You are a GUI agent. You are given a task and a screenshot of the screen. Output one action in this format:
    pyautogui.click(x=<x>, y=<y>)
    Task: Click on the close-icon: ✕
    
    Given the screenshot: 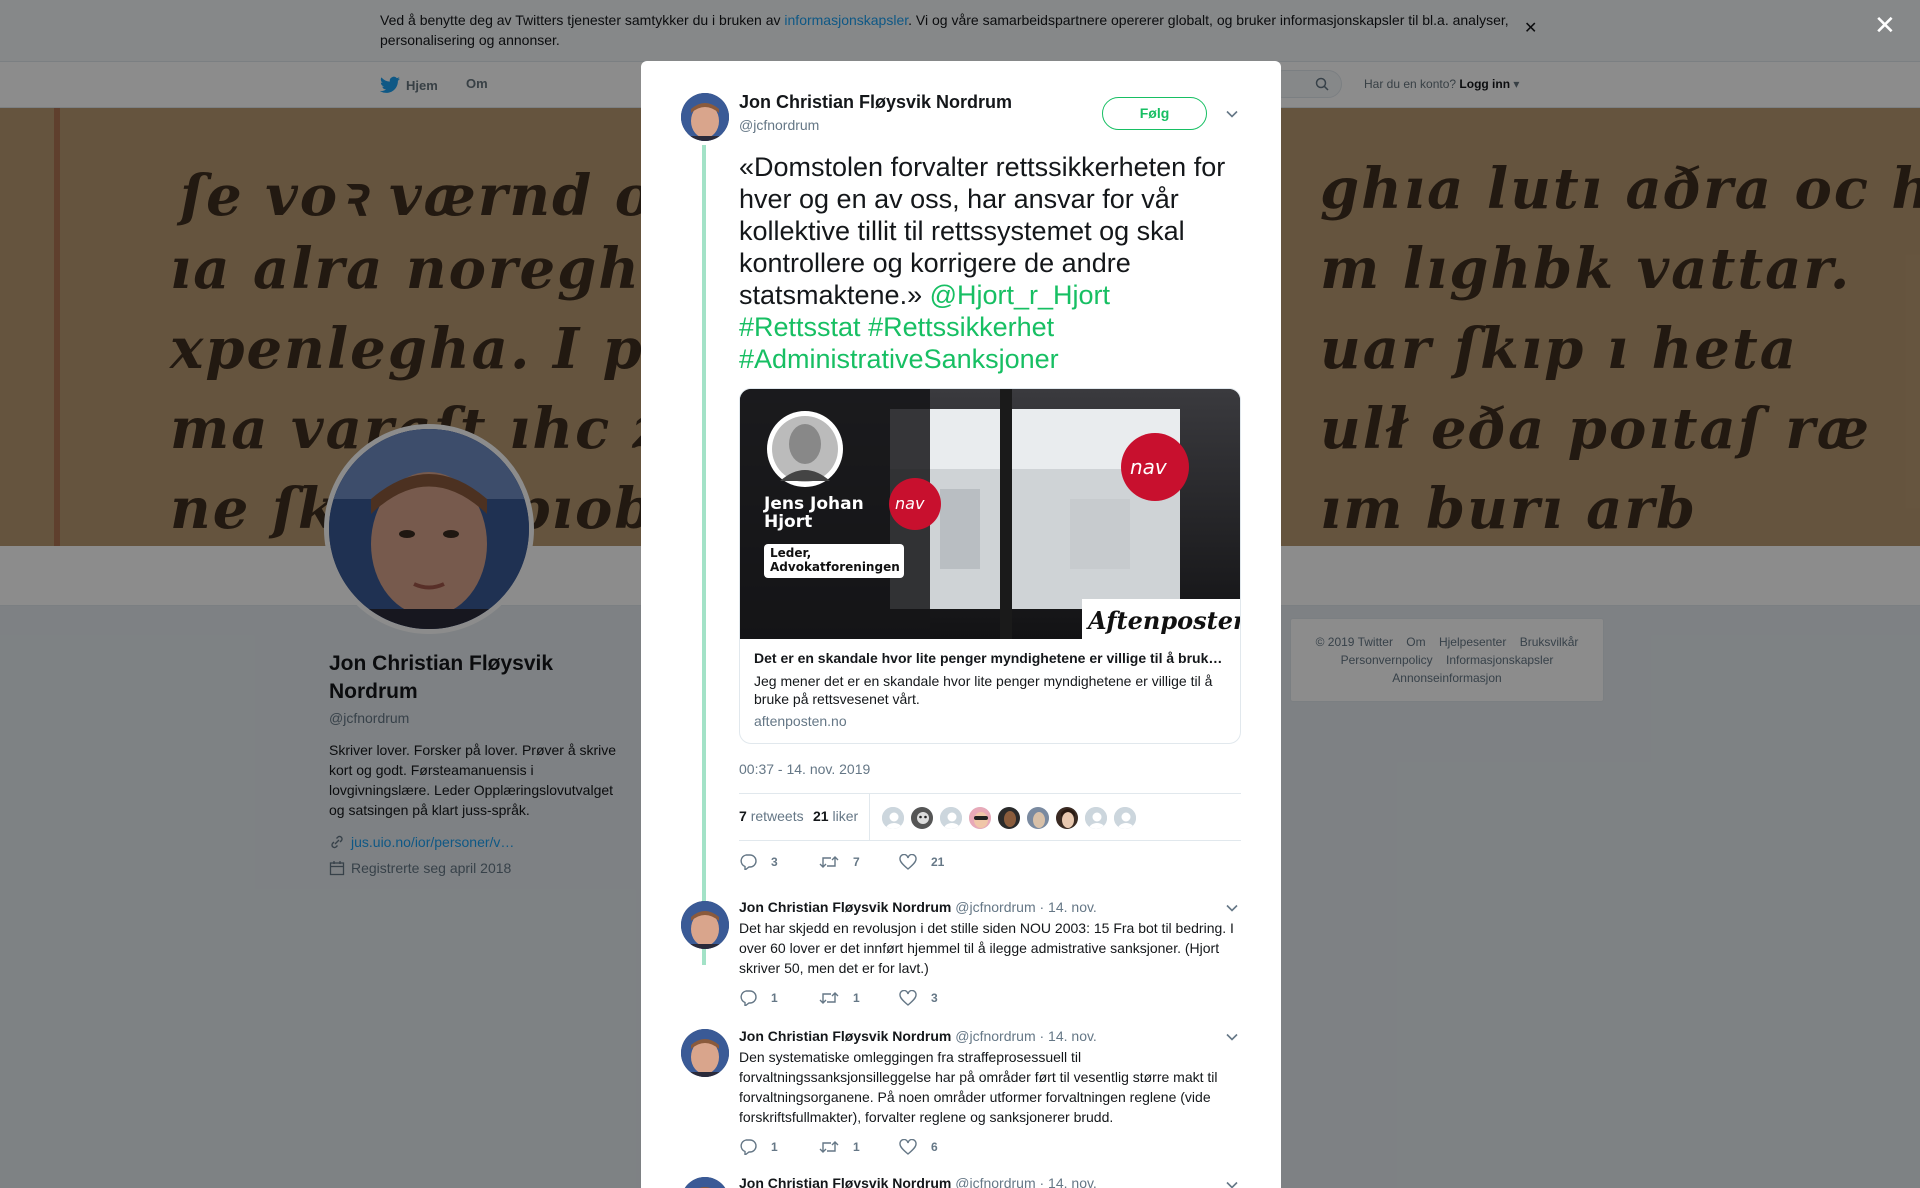 What is the action you would take?
    pyautogui.click(x=1885, y=25)
    